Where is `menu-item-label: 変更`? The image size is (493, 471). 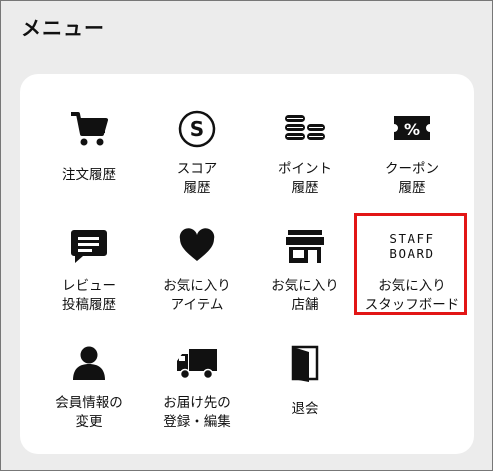
menu-item-label: 変更 is located at coordinates (89, 422).